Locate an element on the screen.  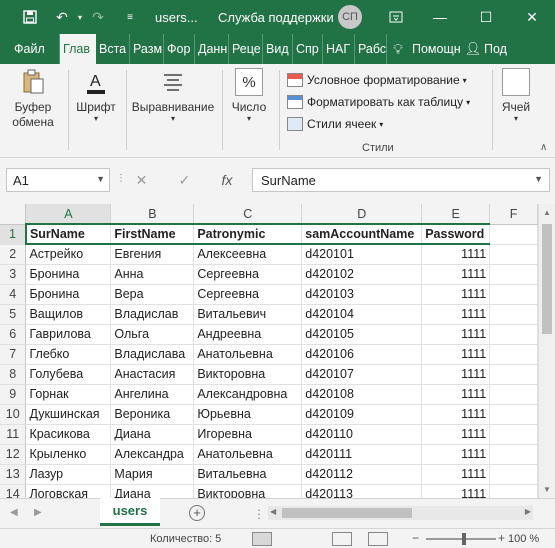
row-header: 12 is located at coordinates (13, 454).